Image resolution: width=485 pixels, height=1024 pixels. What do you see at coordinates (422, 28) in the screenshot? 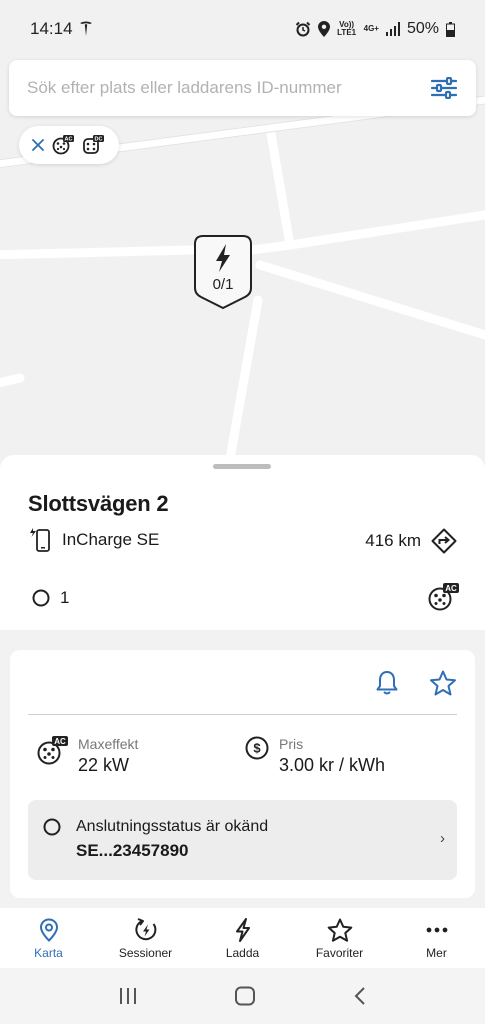
I see `battery-percent: 50%` at bounding box center [422, 28].